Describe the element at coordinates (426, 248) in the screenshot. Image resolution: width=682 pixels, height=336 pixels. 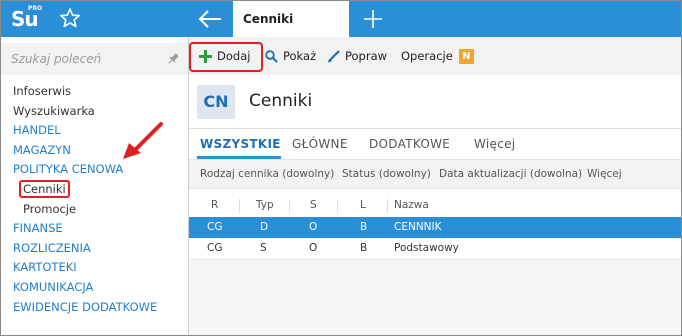
I see `cell-nazwa: Podstawowy` at that location.